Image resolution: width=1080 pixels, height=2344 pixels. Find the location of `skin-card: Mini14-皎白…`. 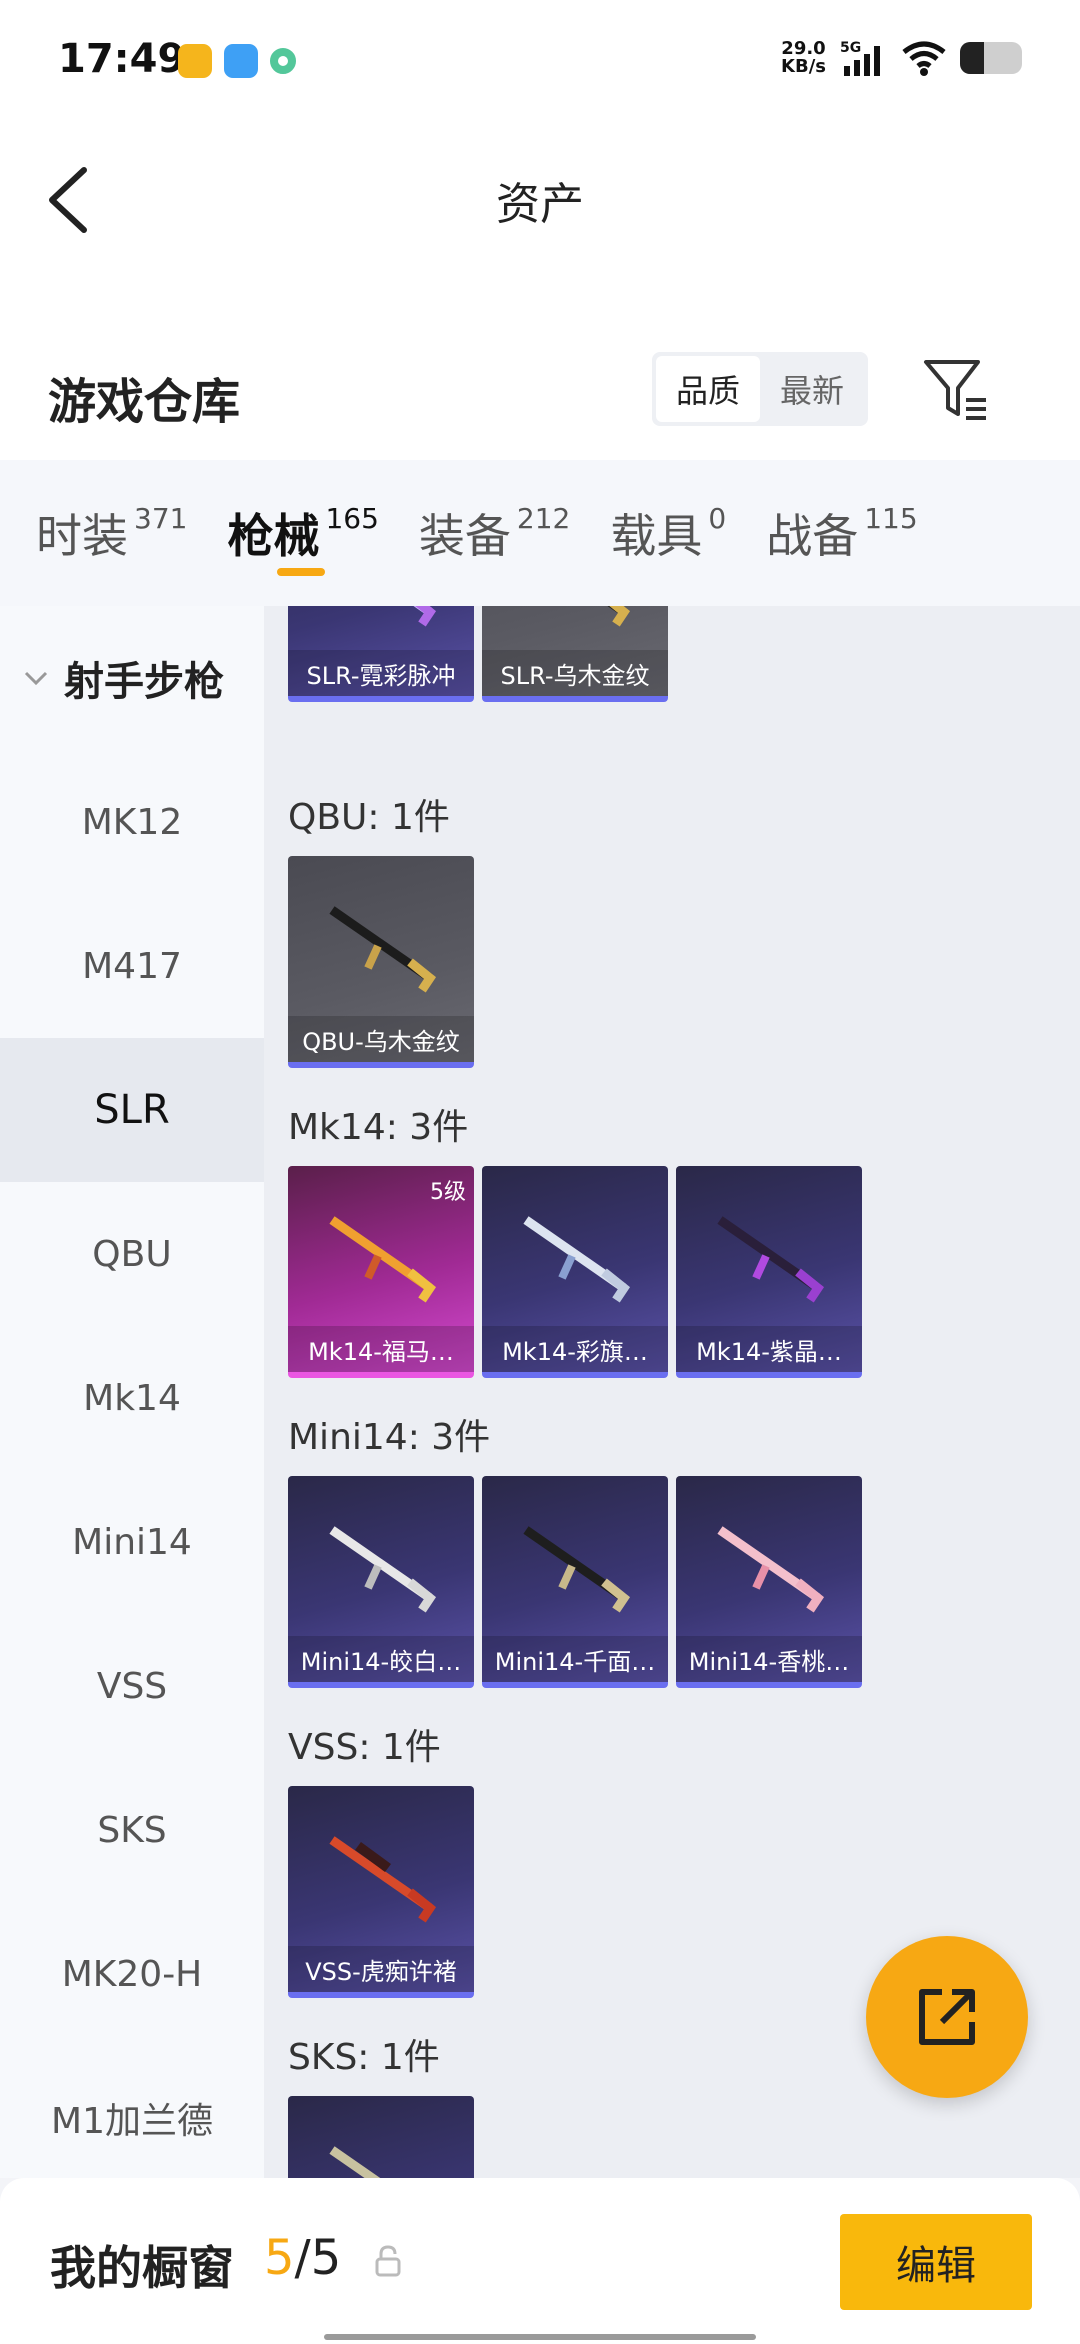

skin-card: Mini14-皎白… is located at coordinates (381, 1582).